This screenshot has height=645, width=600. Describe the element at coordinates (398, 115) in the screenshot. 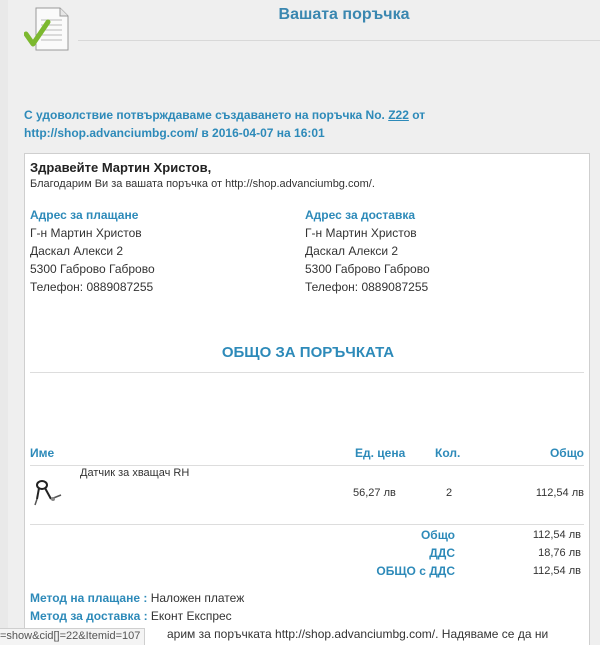

I see `order-number-link: Z22` at that location.